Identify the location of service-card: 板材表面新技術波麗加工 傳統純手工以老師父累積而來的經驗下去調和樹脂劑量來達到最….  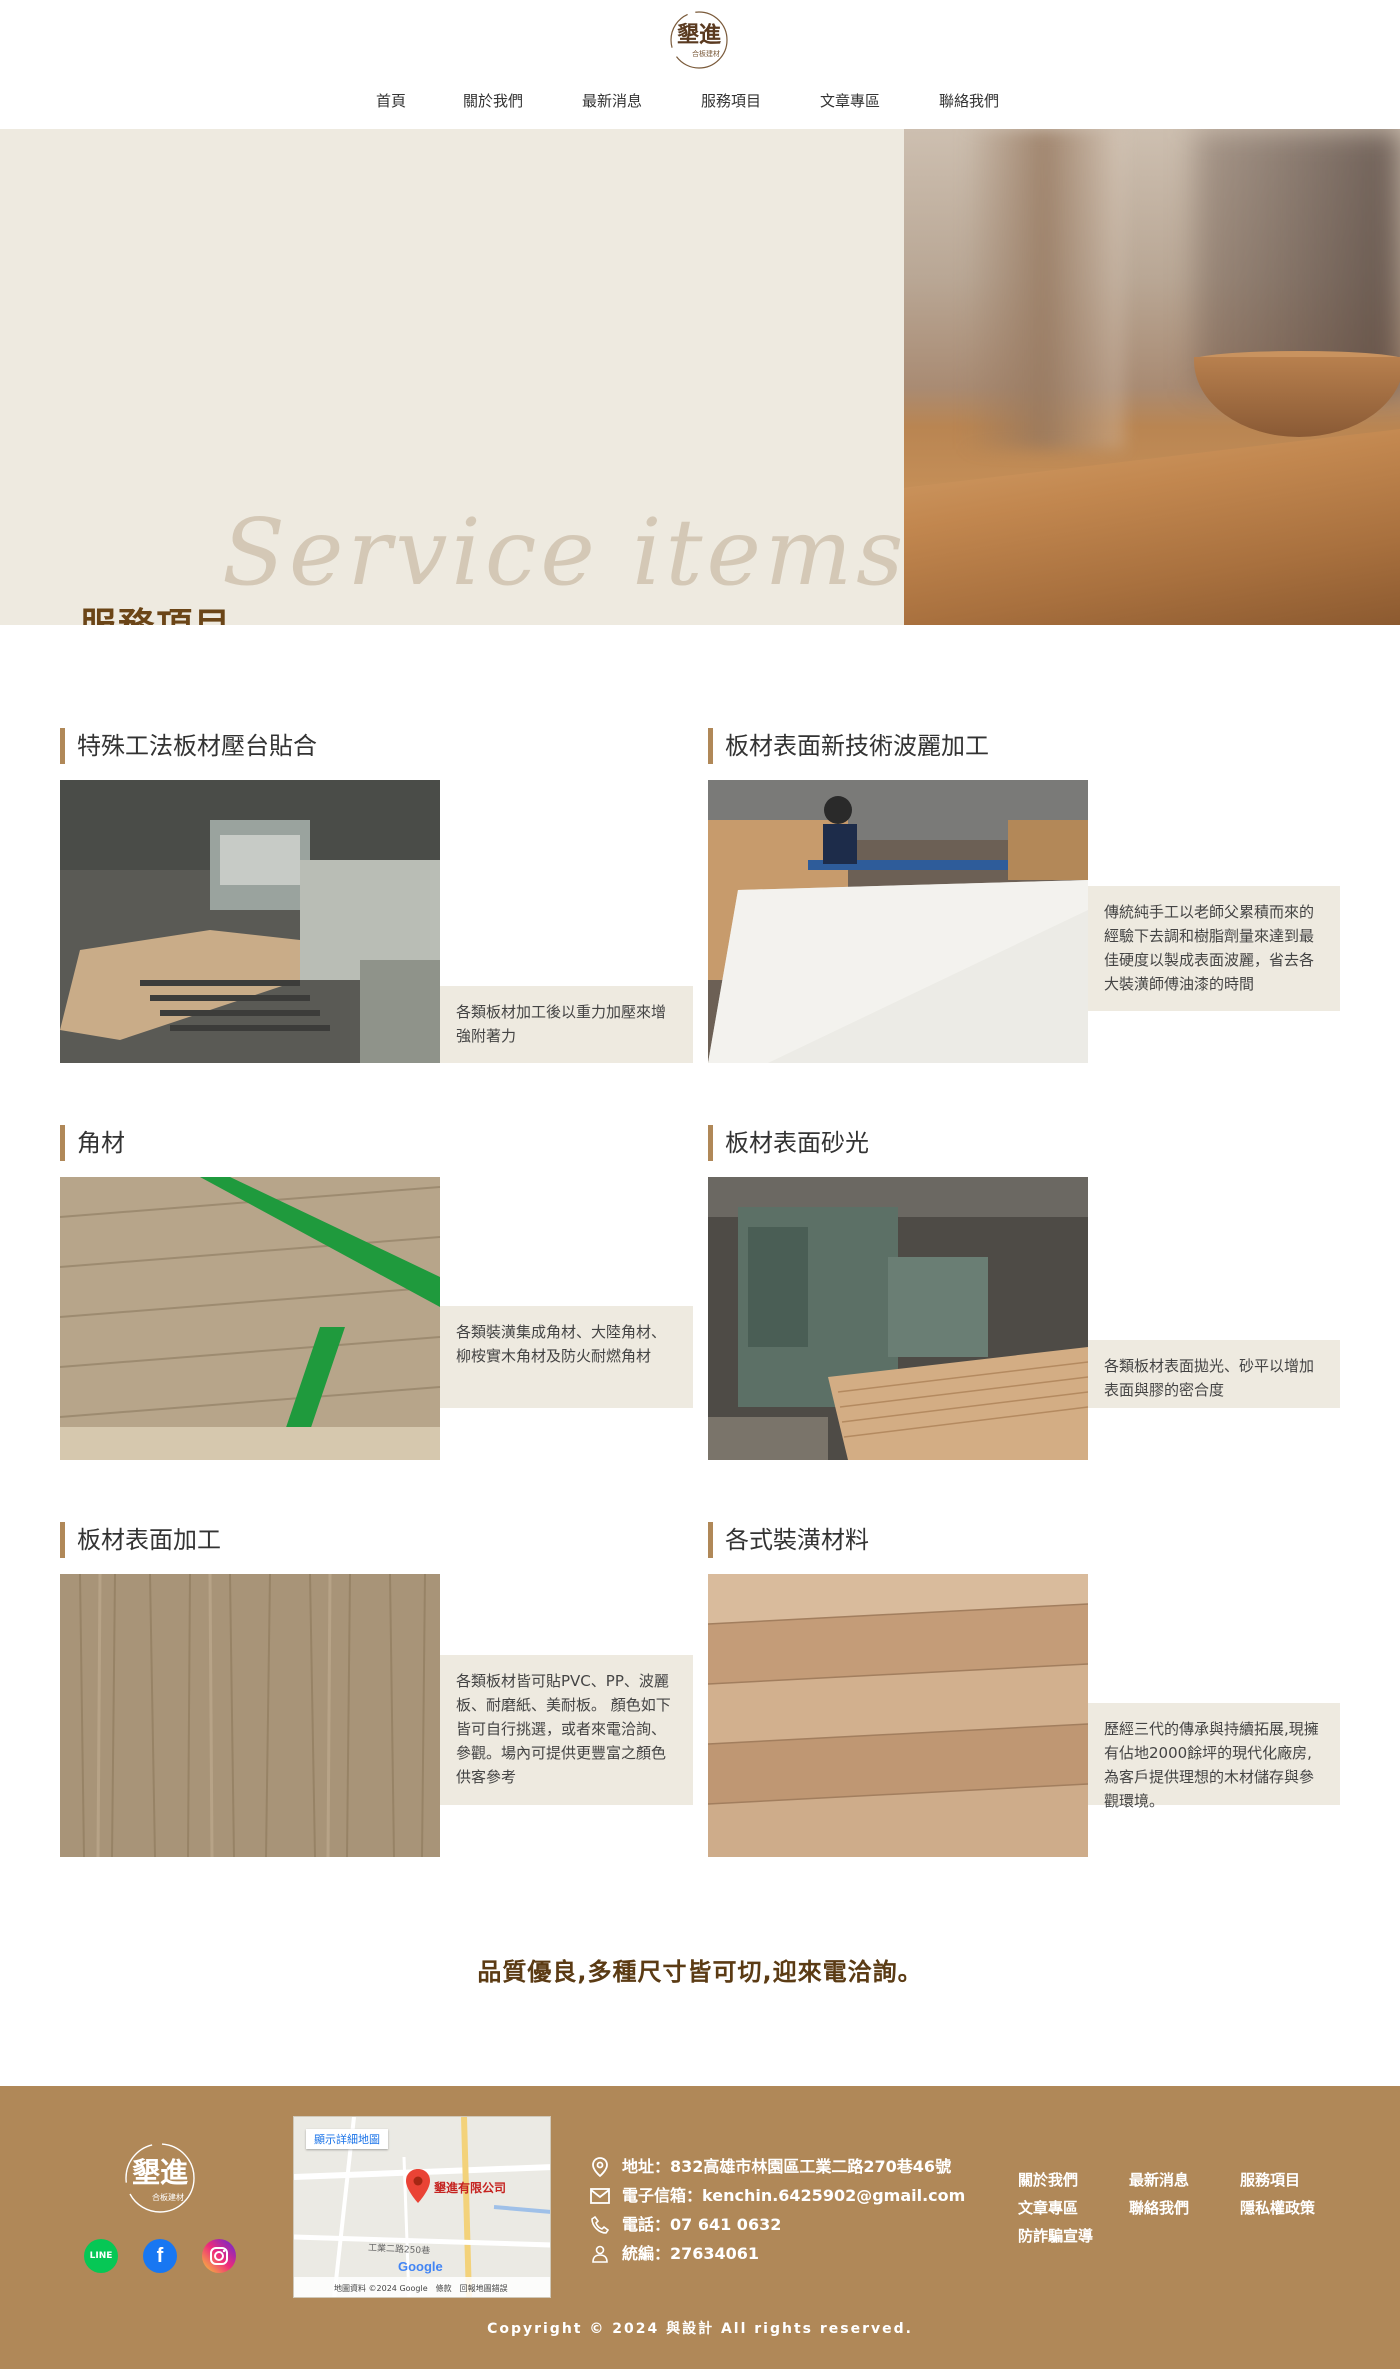
(1024, 895).